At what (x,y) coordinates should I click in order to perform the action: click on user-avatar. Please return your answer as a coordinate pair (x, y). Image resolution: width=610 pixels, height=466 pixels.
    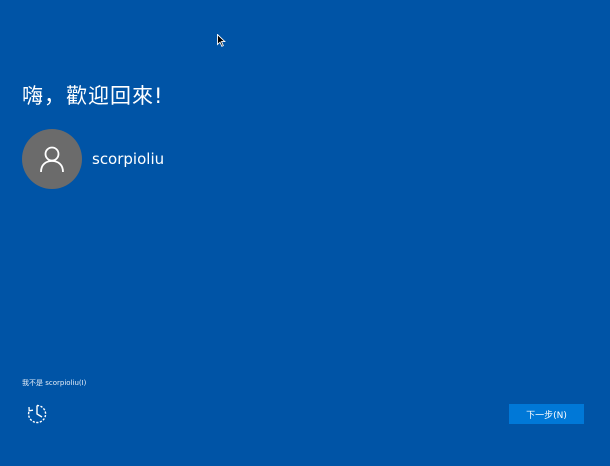
    Looking at the image, I should click on (52, 159).